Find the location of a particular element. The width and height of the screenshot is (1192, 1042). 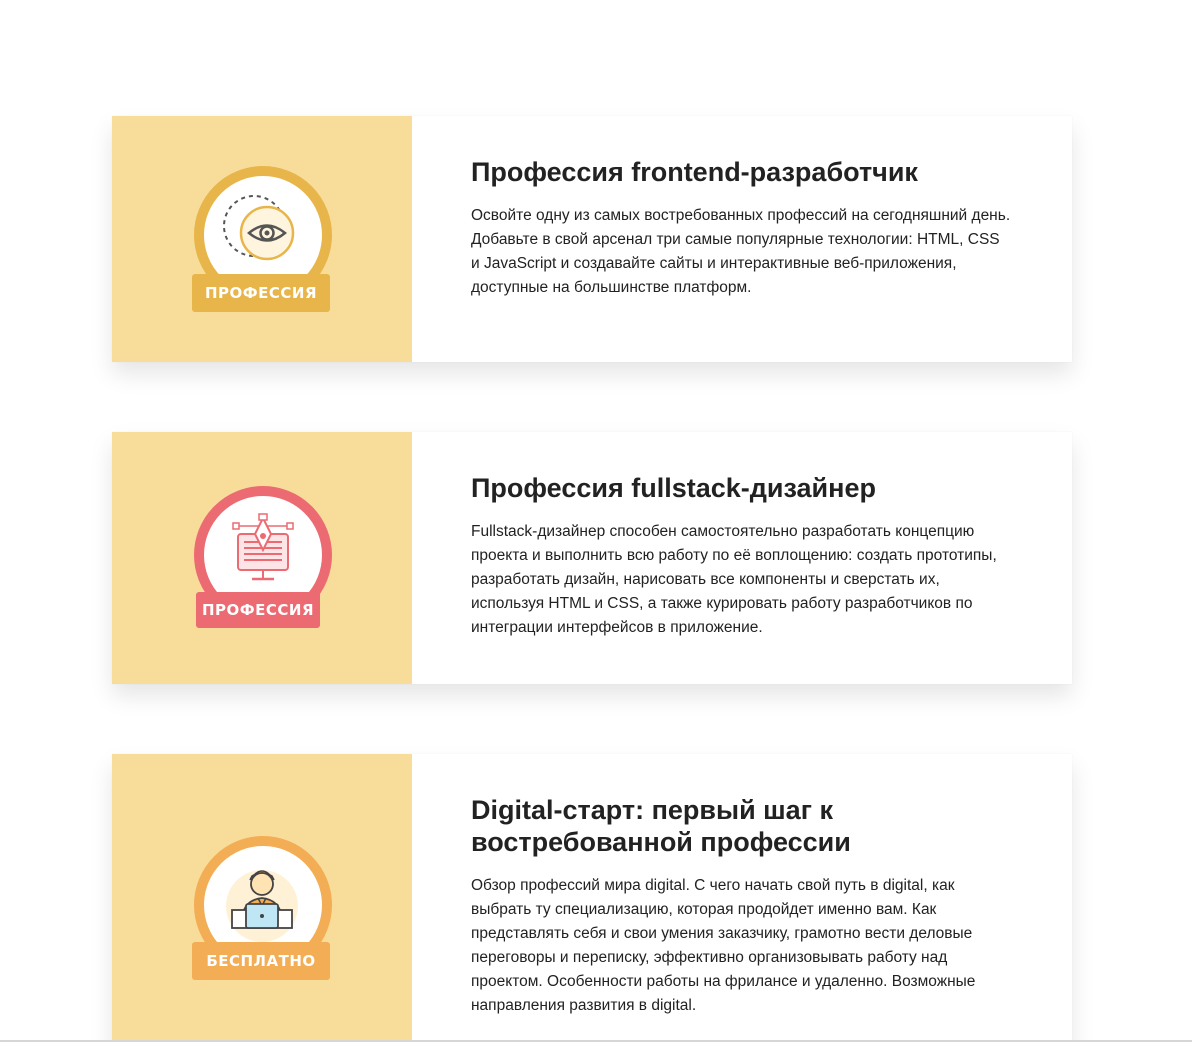

course-title: Профессия frontend-разработчик is located at coordinates (746, 172).